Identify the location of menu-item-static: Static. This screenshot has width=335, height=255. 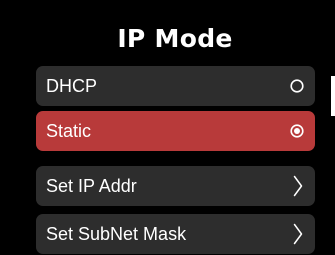
(175, 131).